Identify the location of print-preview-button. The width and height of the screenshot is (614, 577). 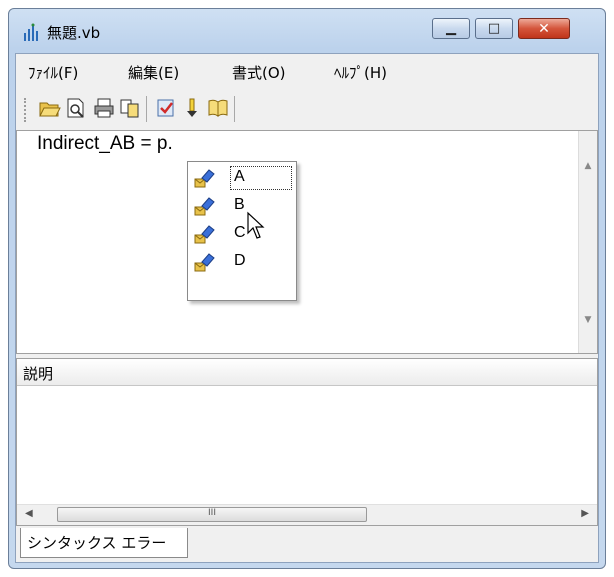
(76, 108).